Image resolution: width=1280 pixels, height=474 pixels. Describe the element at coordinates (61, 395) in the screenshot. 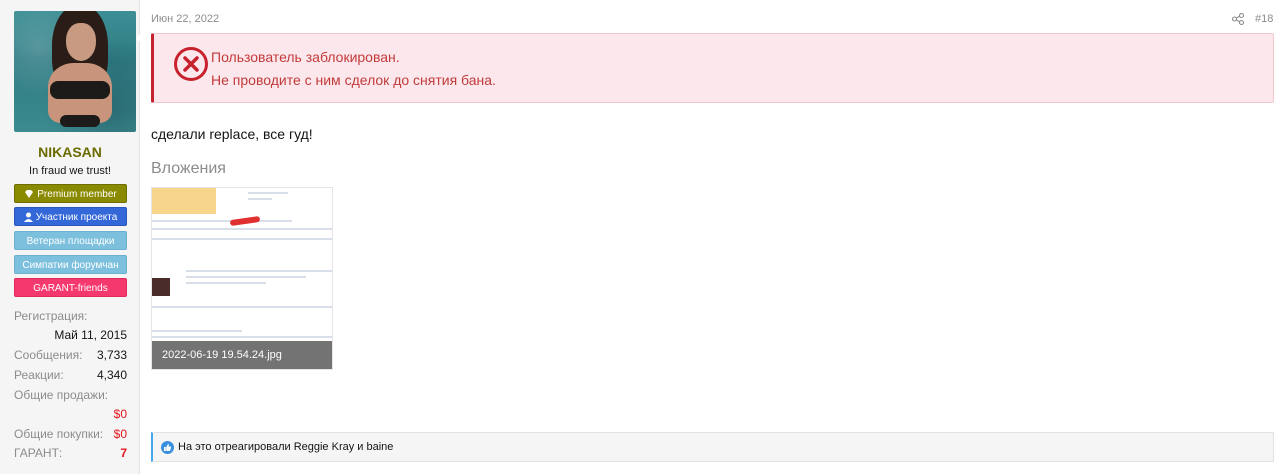

I see `stat-label: Общие продажи:` at that location.